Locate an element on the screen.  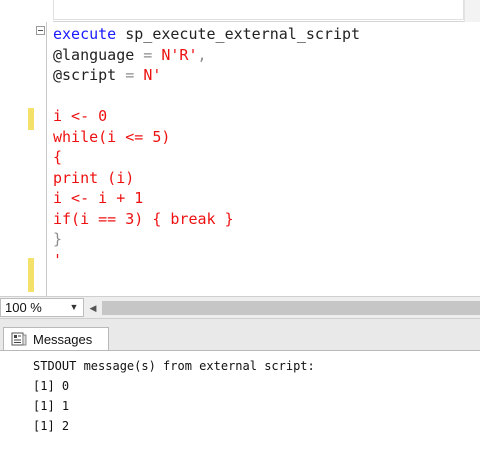
editor-top-bar is located at coordinates (266, 11).